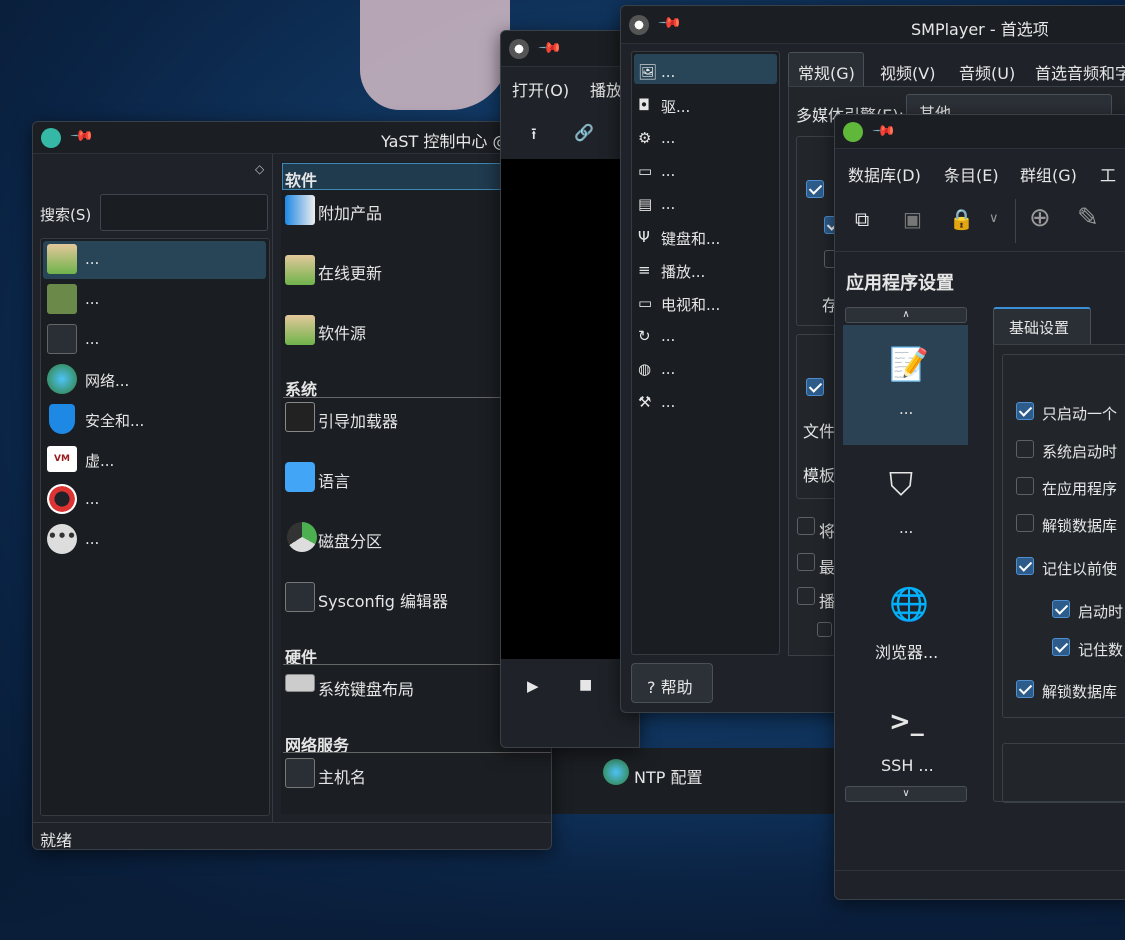 The width and height of the screenshot is (1125, 940). Describe the element at coordinates (259, 169) in the screenshot. I see `collapse-icon: ◇` at that location.